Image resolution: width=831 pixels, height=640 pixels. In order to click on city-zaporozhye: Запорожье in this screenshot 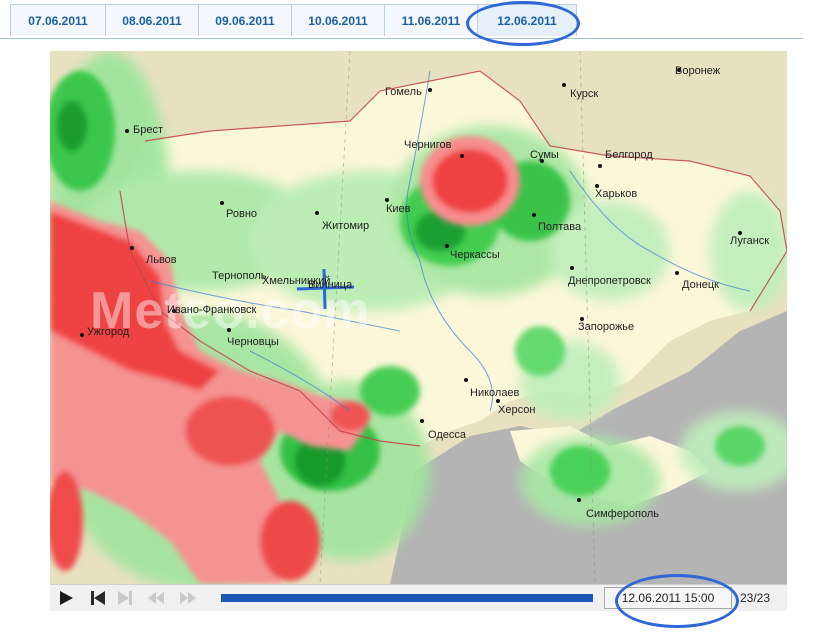, I will do `click(606, 327)`.